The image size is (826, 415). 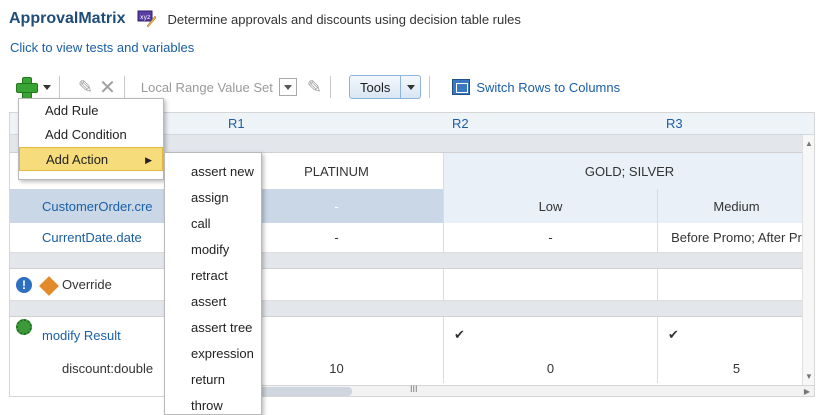 I want to click on range-value-set-select: Local Range Value Set, so click(x=207, y=87).